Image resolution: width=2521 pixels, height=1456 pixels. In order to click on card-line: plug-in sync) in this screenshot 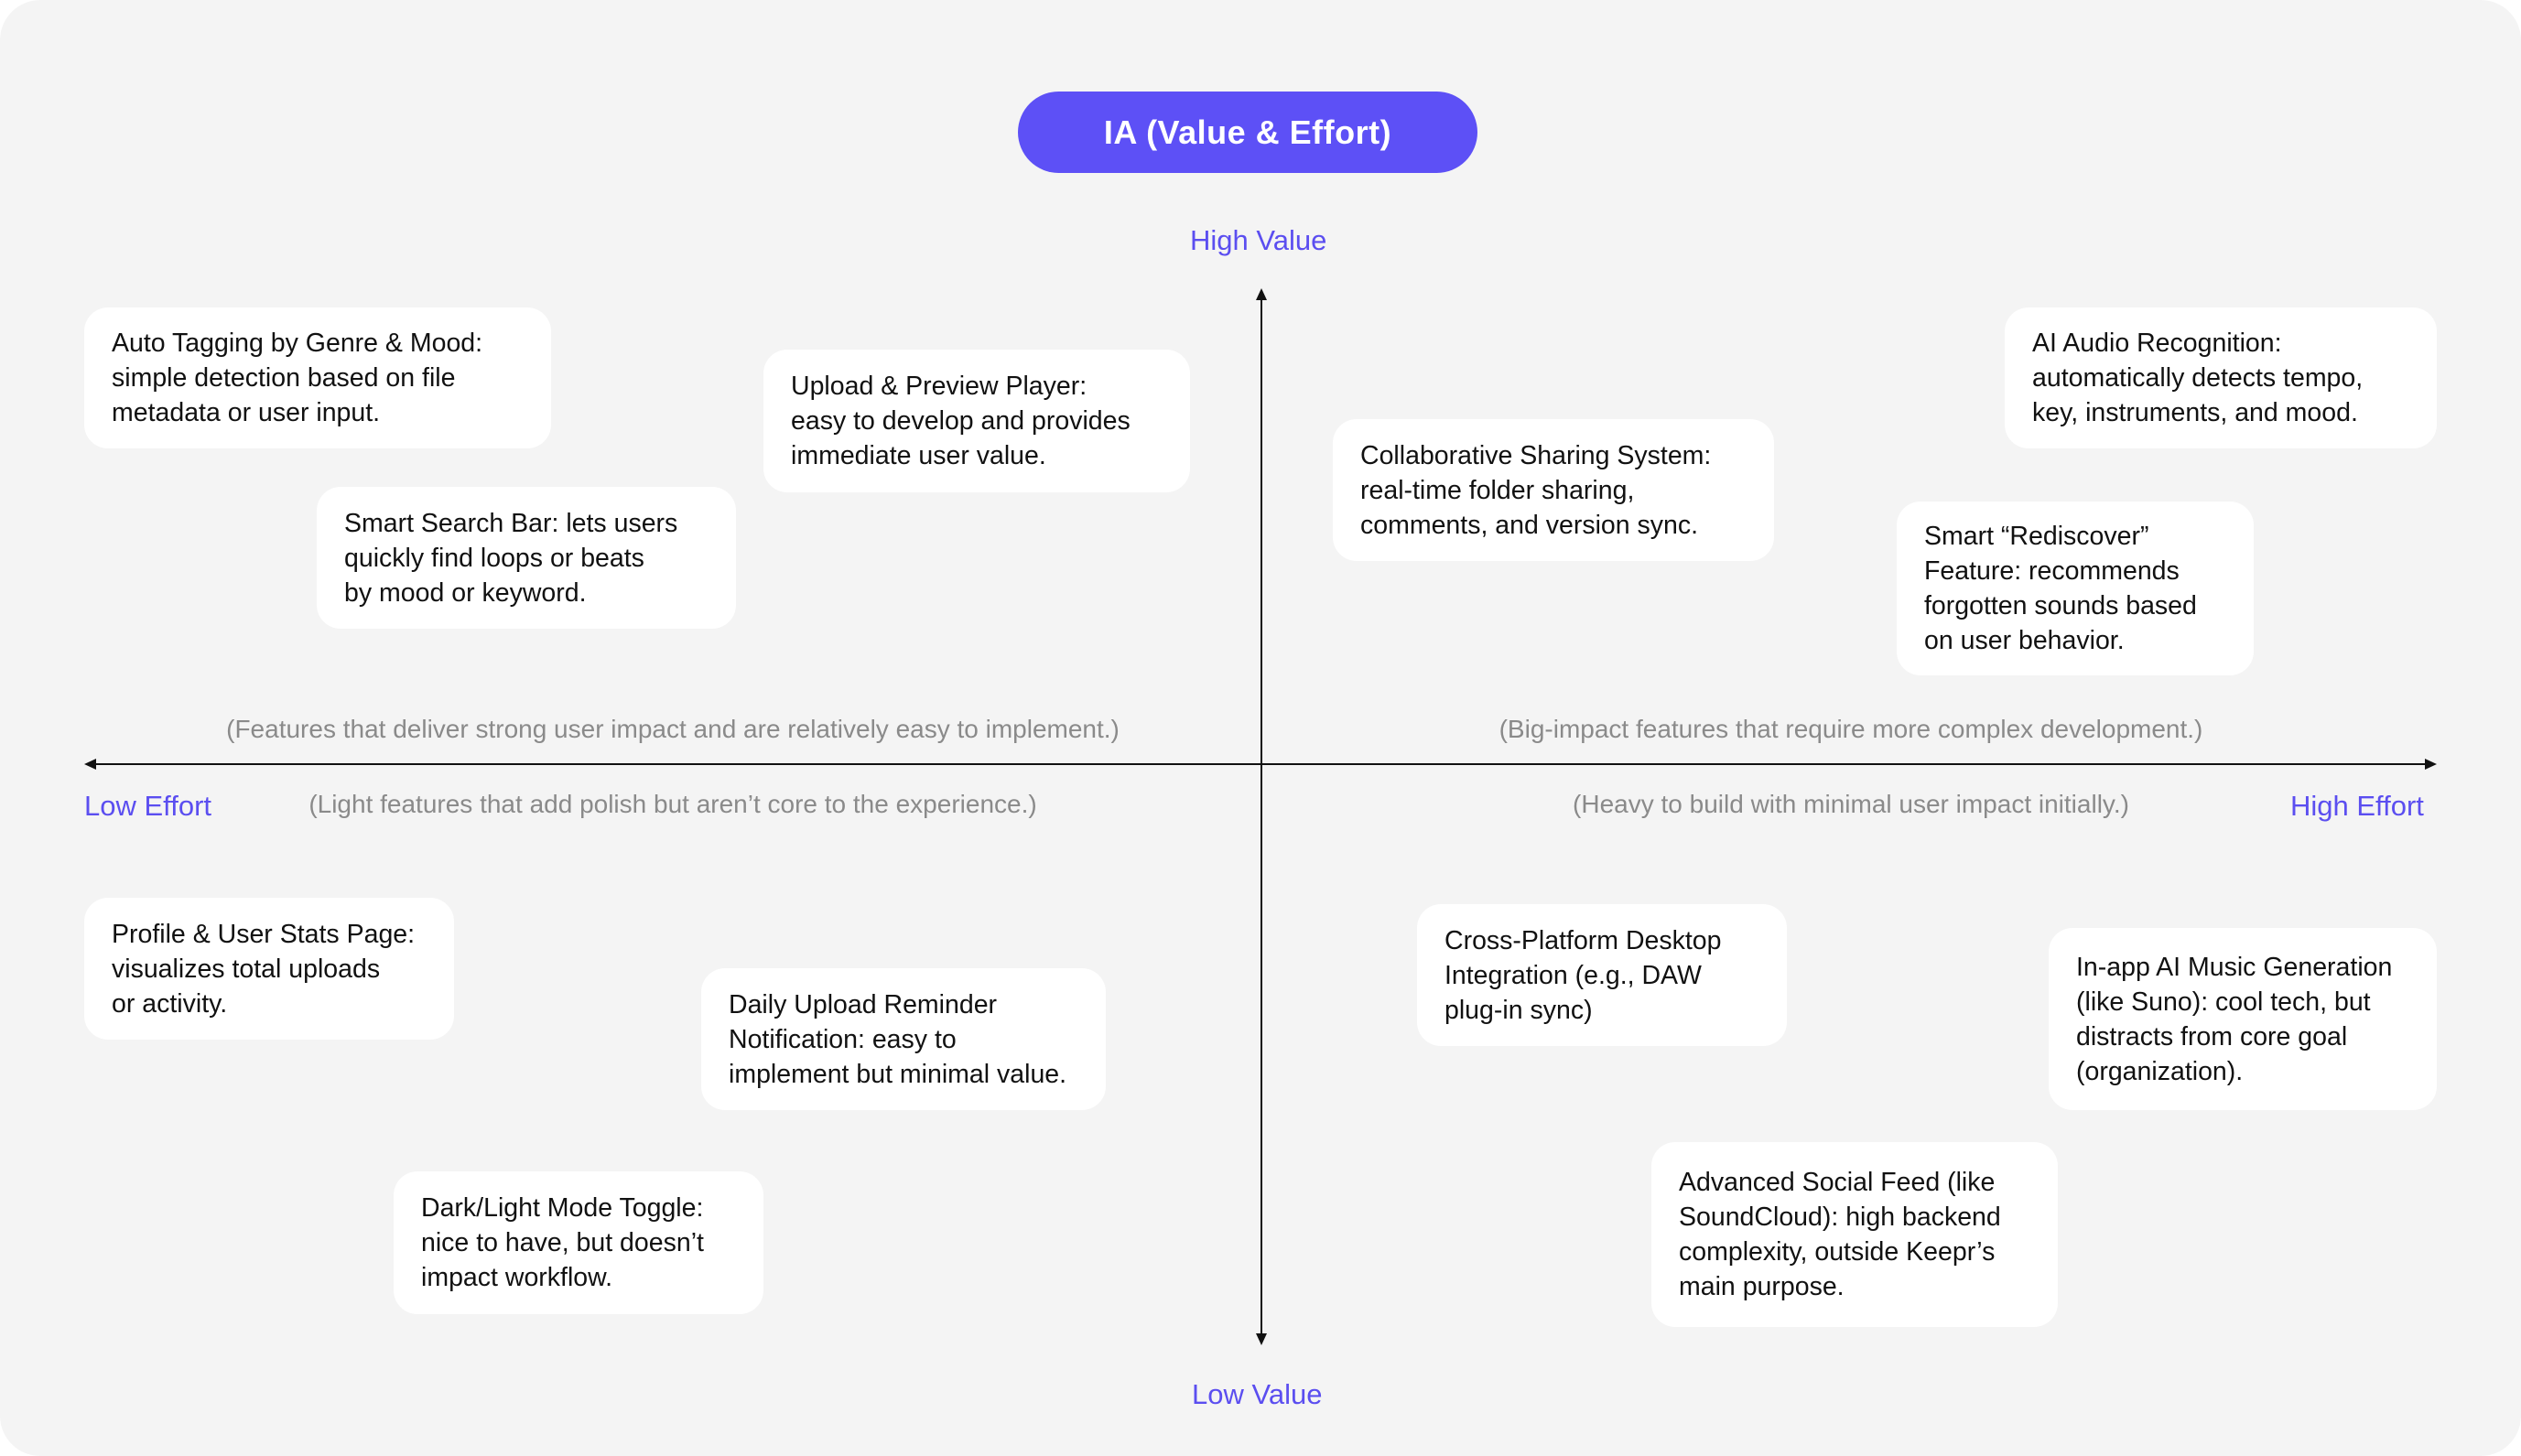, I will do `click(1518, 1010)`.